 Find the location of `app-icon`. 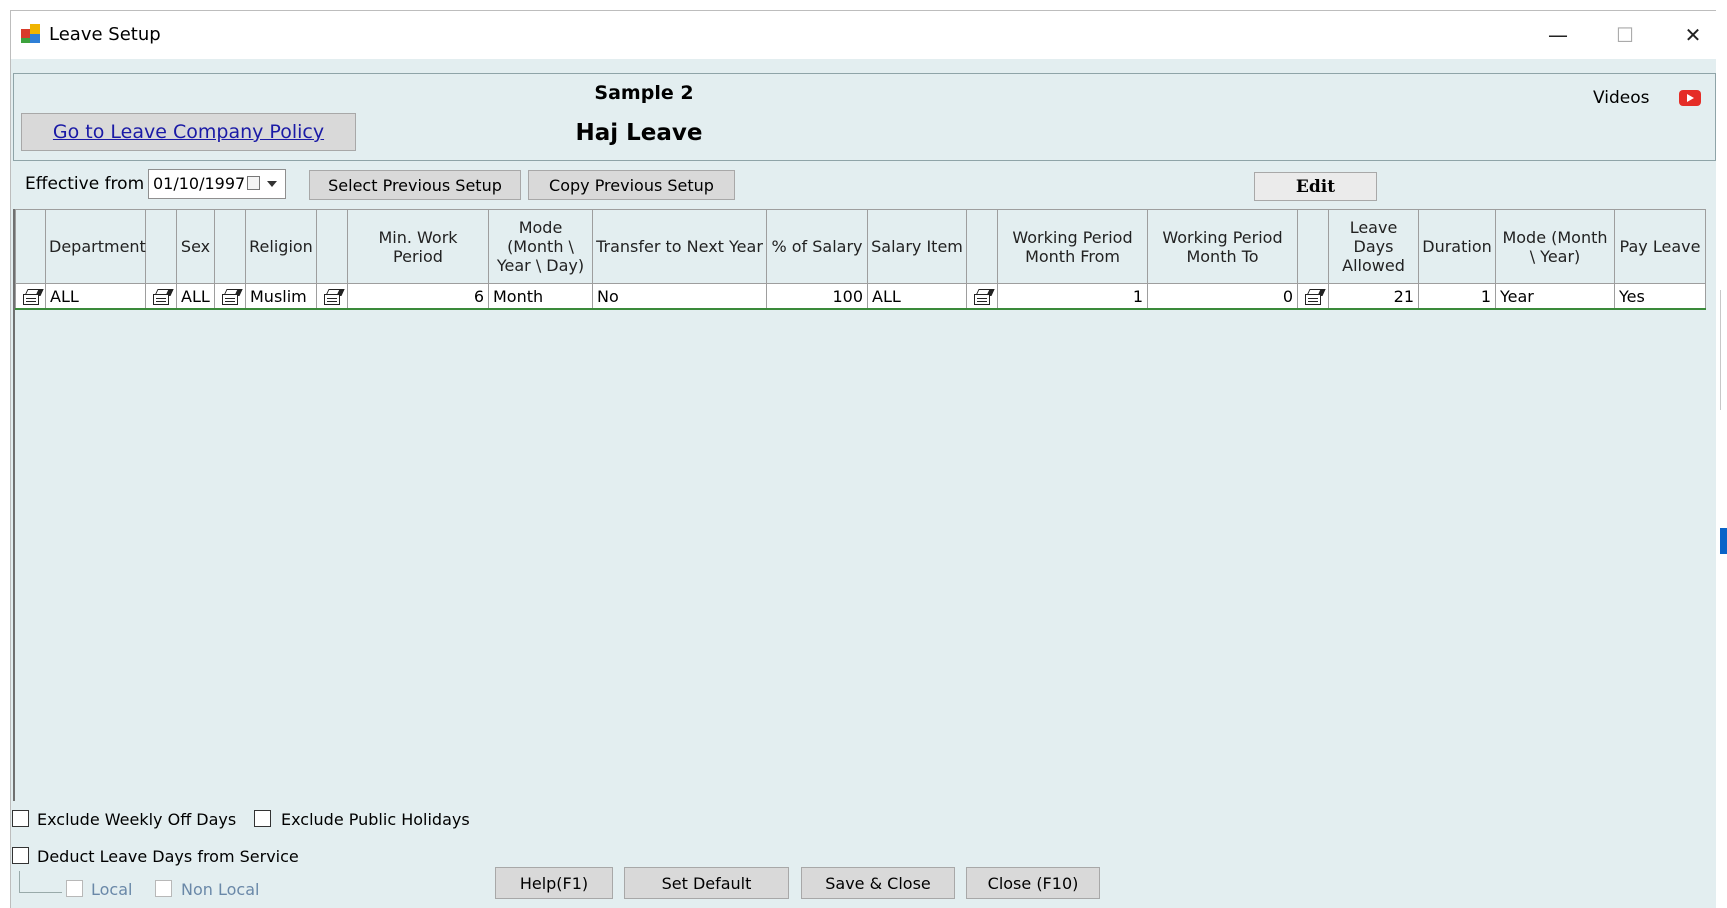

app-icon is located at coordinates (31, 34).